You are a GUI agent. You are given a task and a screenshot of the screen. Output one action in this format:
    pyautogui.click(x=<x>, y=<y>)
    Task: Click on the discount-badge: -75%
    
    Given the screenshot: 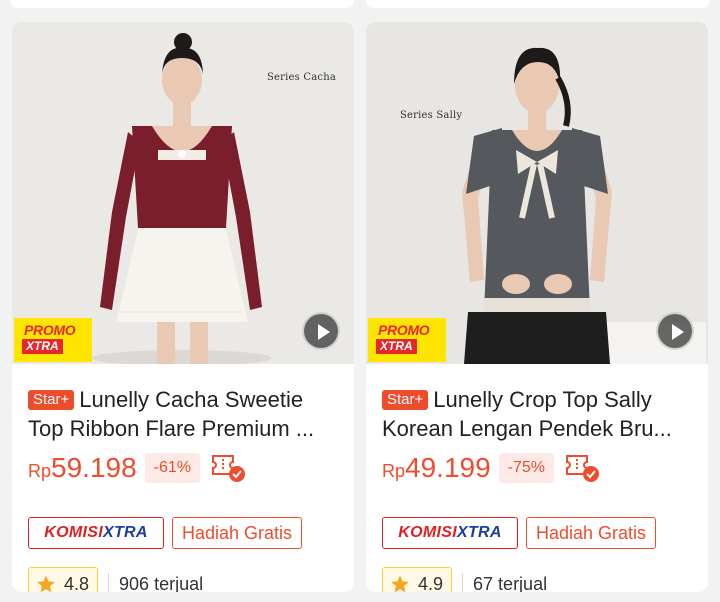 What is the action you would take?
    pyautogui.click(x=526, y=468)
    